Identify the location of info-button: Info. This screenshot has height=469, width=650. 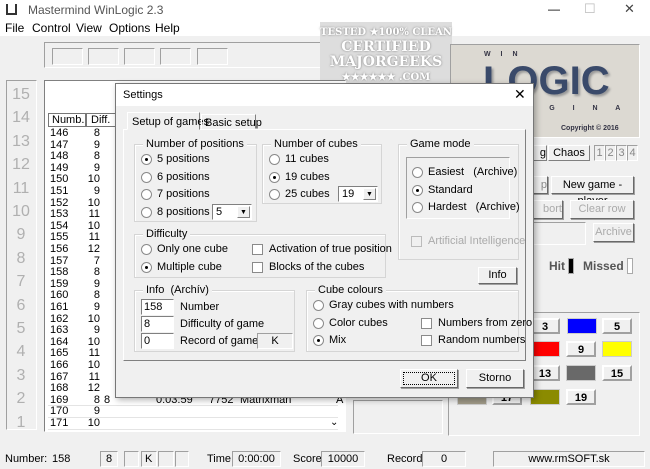
(497, 275).